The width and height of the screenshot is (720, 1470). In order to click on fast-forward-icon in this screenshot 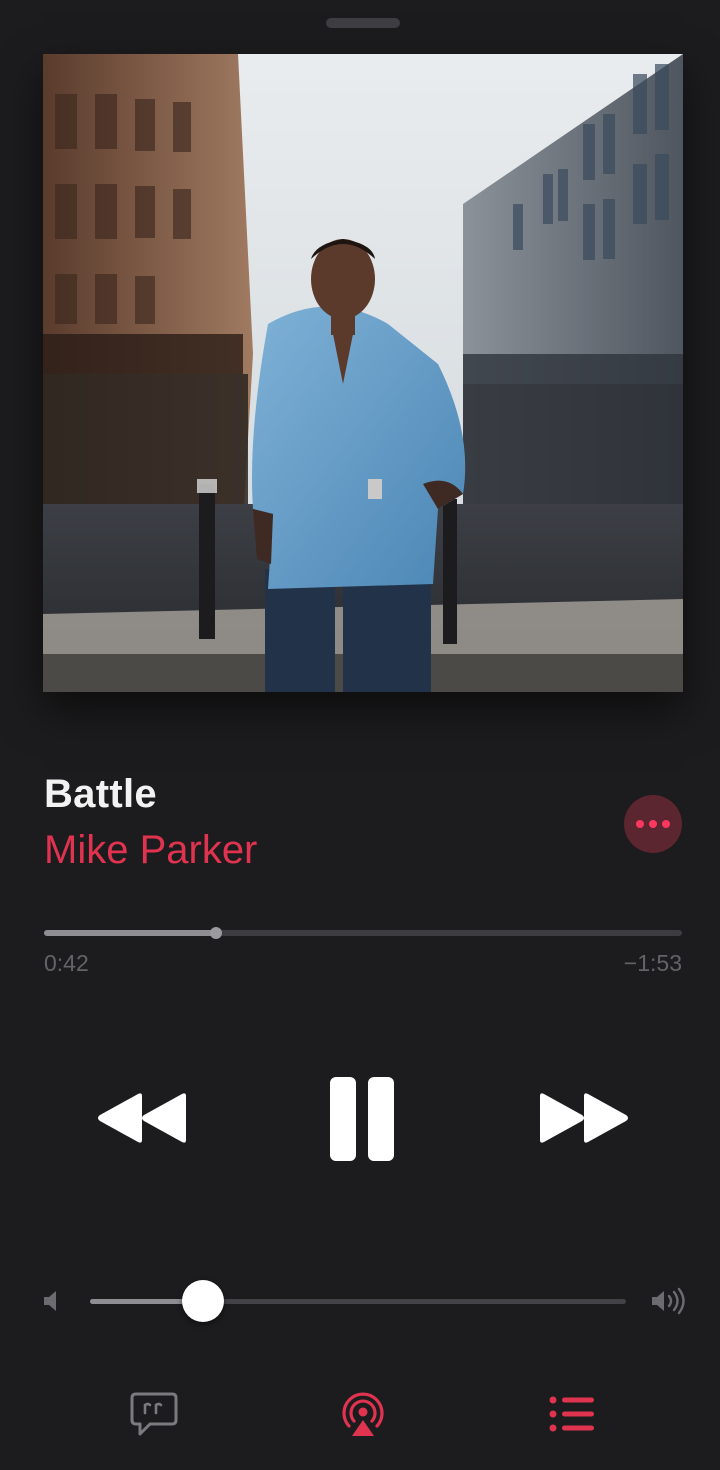, I will do `click(584, 1118)`.